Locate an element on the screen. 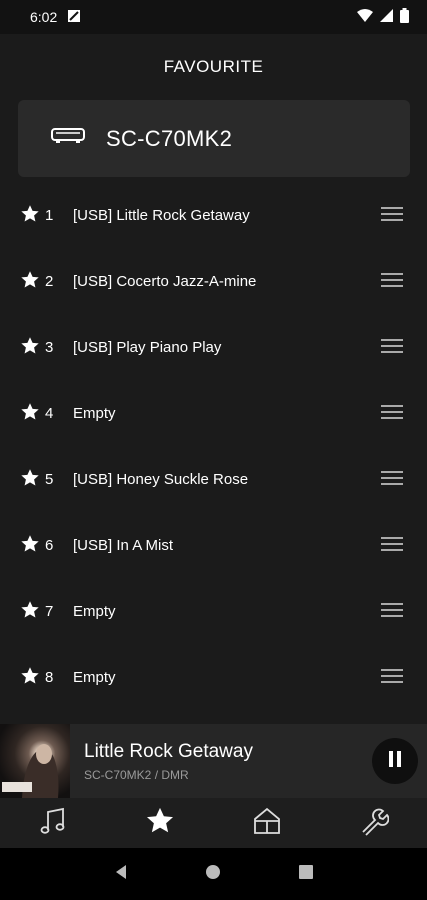 The height and width of the screenshot is (900, 427). favourite-number: 4 is located at coordinates (49, 413).